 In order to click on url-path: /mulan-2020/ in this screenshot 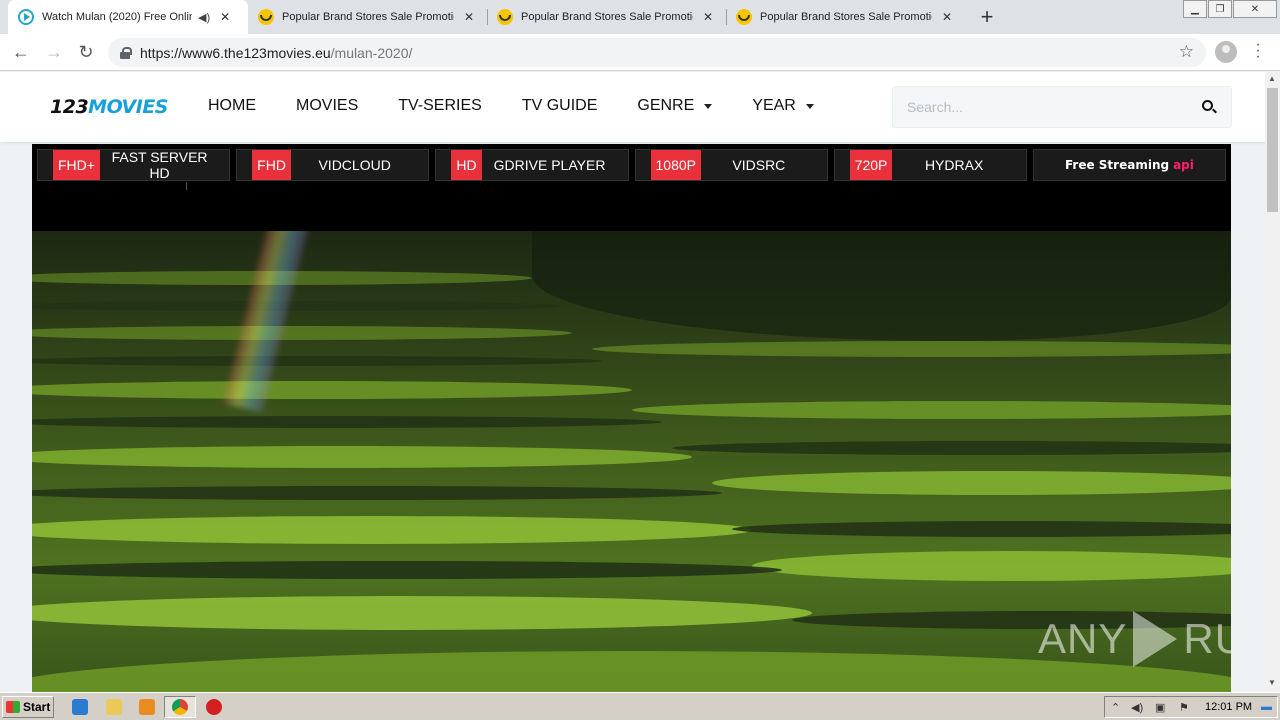, I will do `click(371, 52)`.